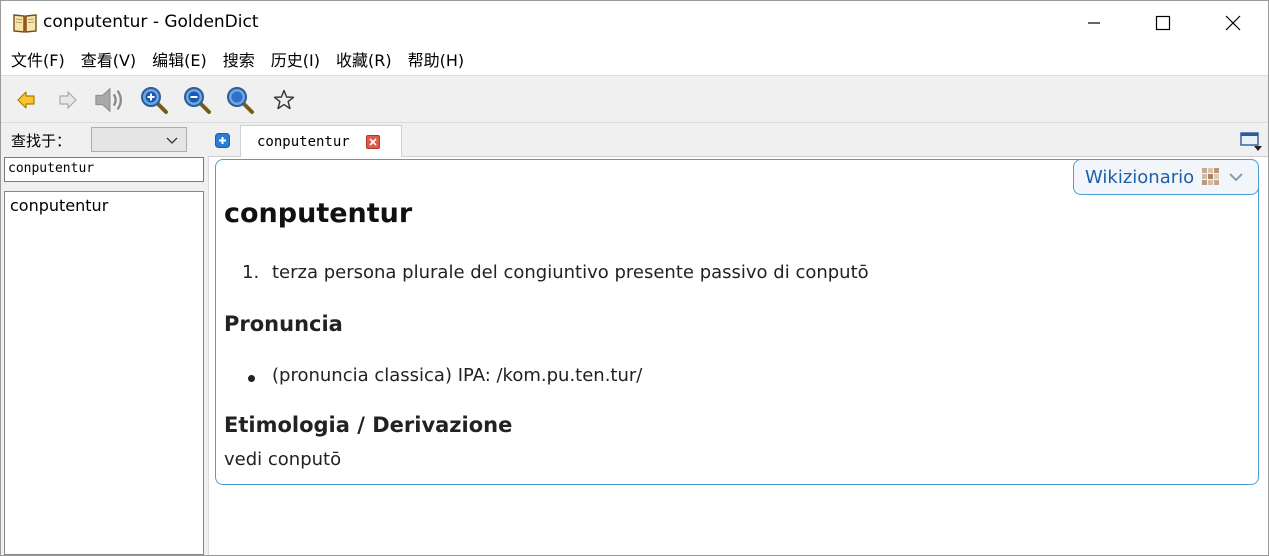 This screenshot has width=1269, height=556. Describe the element at coordinates (104, 205) in the screenshot. I see `list-item: conputentur` at that location.